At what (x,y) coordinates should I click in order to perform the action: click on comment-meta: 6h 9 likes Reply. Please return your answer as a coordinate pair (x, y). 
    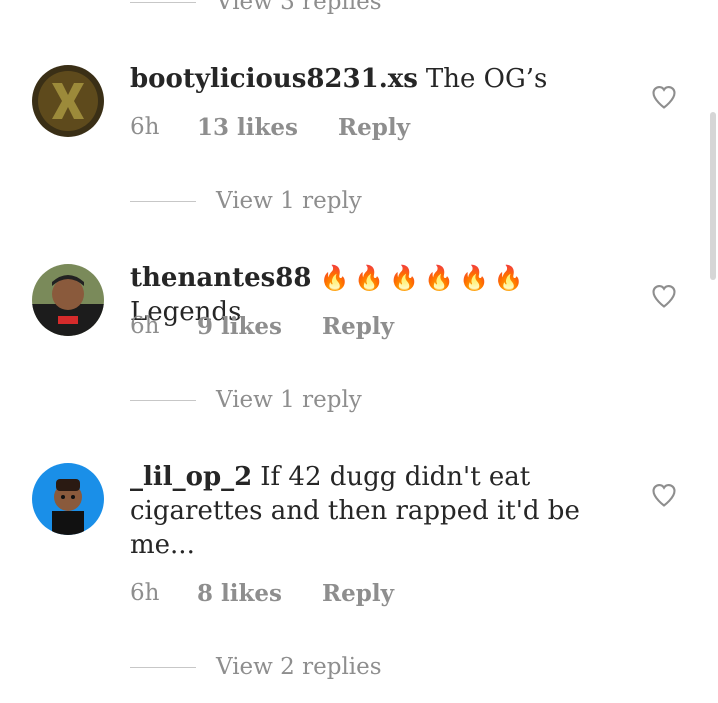
    Looking at the image, I should click on (262, 326).